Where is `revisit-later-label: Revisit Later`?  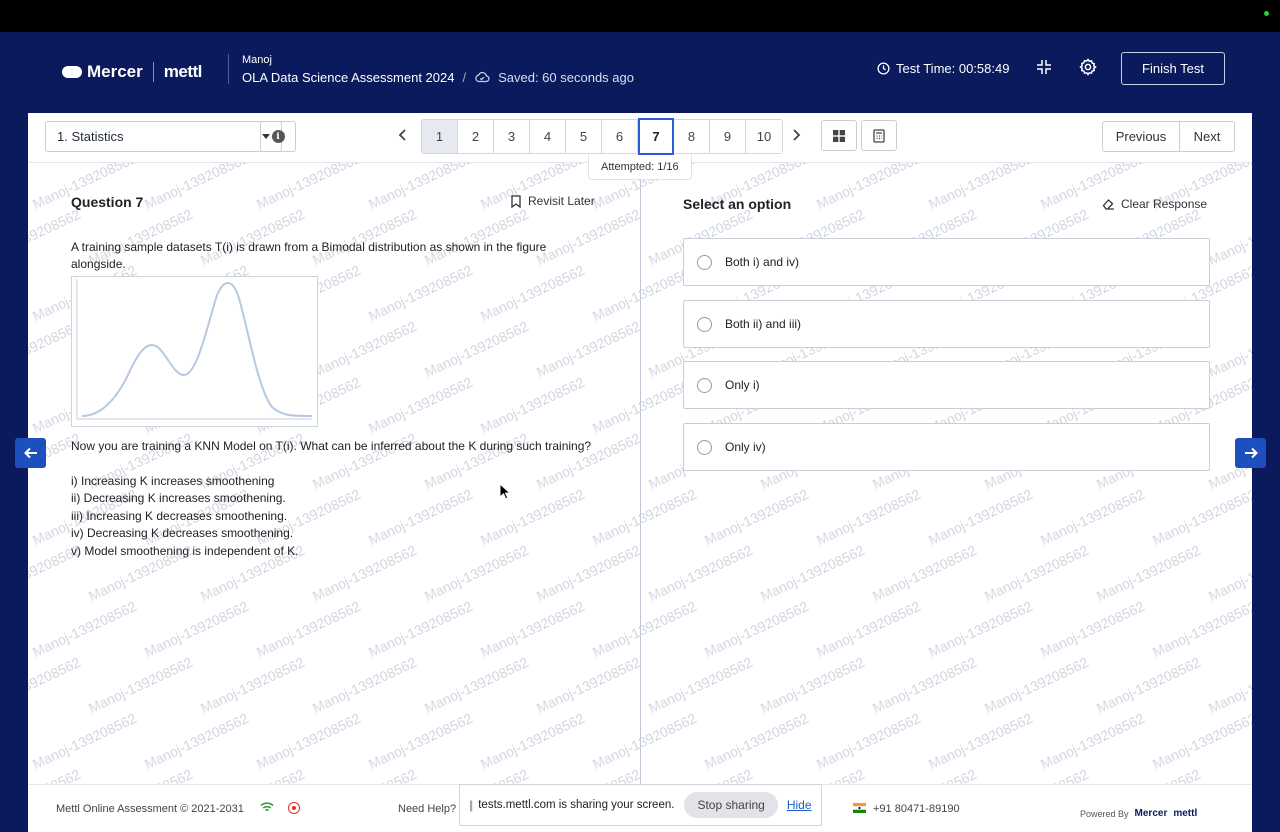 revisit-later-label: Revisit Later is located at coordinates (561, 201).